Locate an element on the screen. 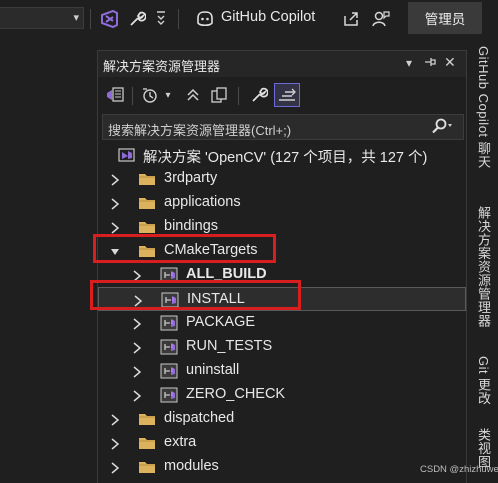  show-all-files-icon is located at coordinates (219, 95).